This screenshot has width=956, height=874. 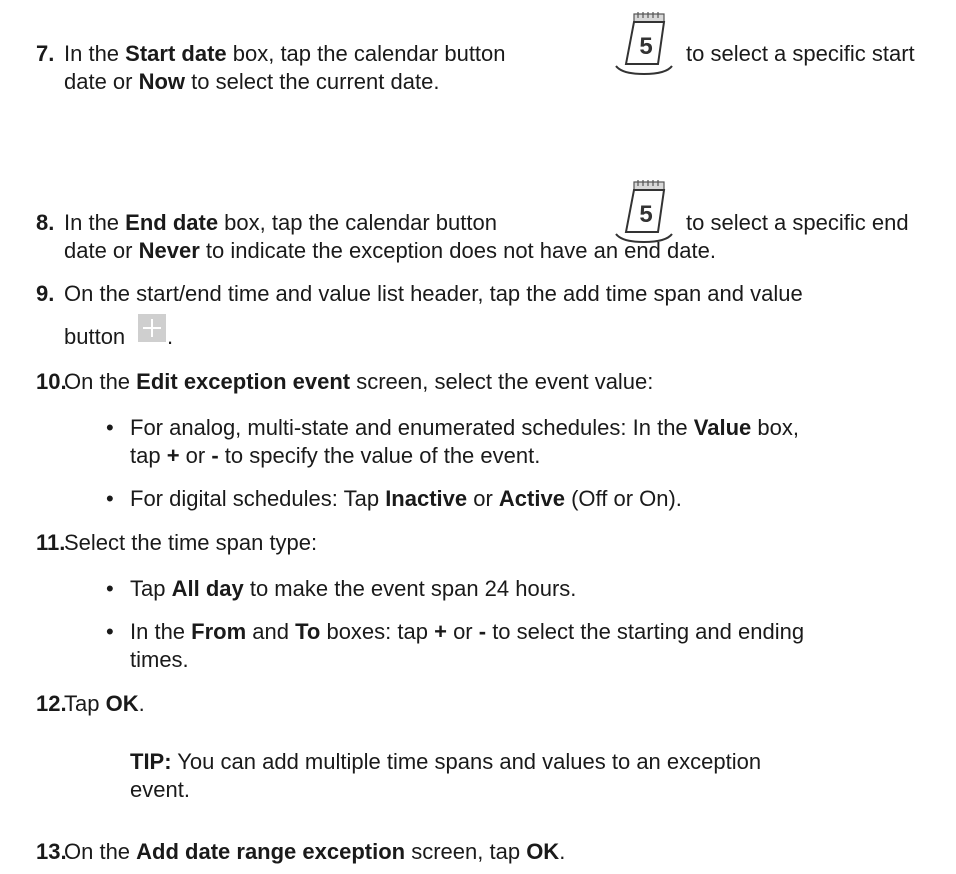 What do you see at coordinates (252, 81) in the screenshot?
I see `step-text-line2: date or Now to select the current date.` at bounding box center [252, 81].